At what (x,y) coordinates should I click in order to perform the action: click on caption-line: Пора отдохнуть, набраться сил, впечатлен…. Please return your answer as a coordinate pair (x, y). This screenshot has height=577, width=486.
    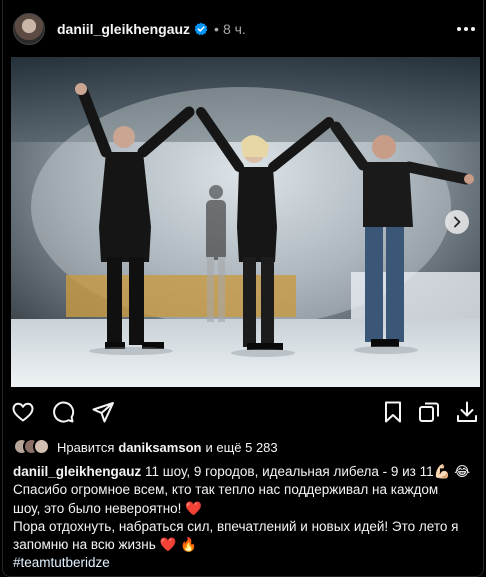
    Looking at the image, I should click on (236, 526).